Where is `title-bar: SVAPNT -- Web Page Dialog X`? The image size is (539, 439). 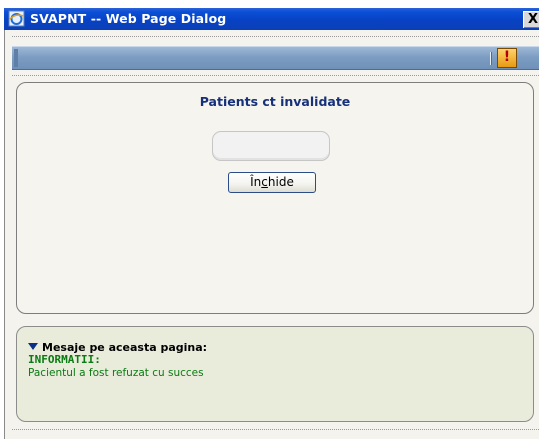 title-bar: SVAPNT -- Web Page Dialog X is located at coordinates (271, 19).